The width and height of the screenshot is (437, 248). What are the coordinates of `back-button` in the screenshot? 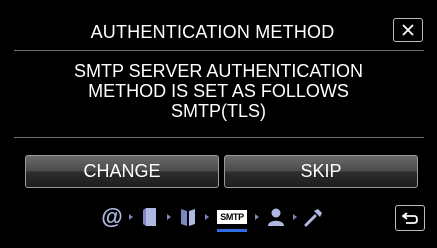 It's located at (410, 218).